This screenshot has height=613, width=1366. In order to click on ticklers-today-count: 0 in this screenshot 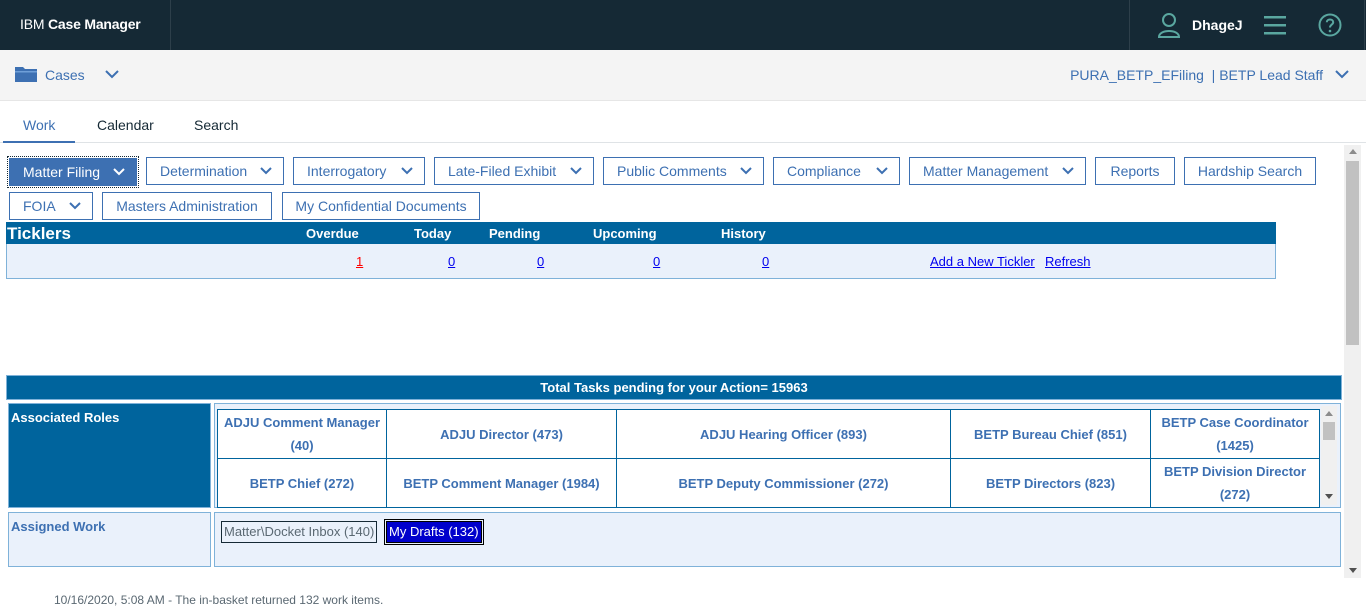, I will do `click(451, 261)`.